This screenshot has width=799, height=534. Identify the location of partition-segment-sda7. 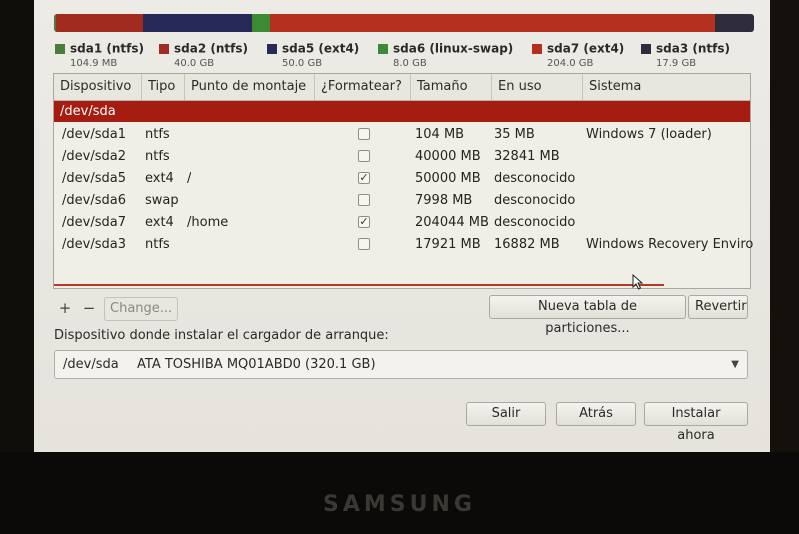
(492, 23).